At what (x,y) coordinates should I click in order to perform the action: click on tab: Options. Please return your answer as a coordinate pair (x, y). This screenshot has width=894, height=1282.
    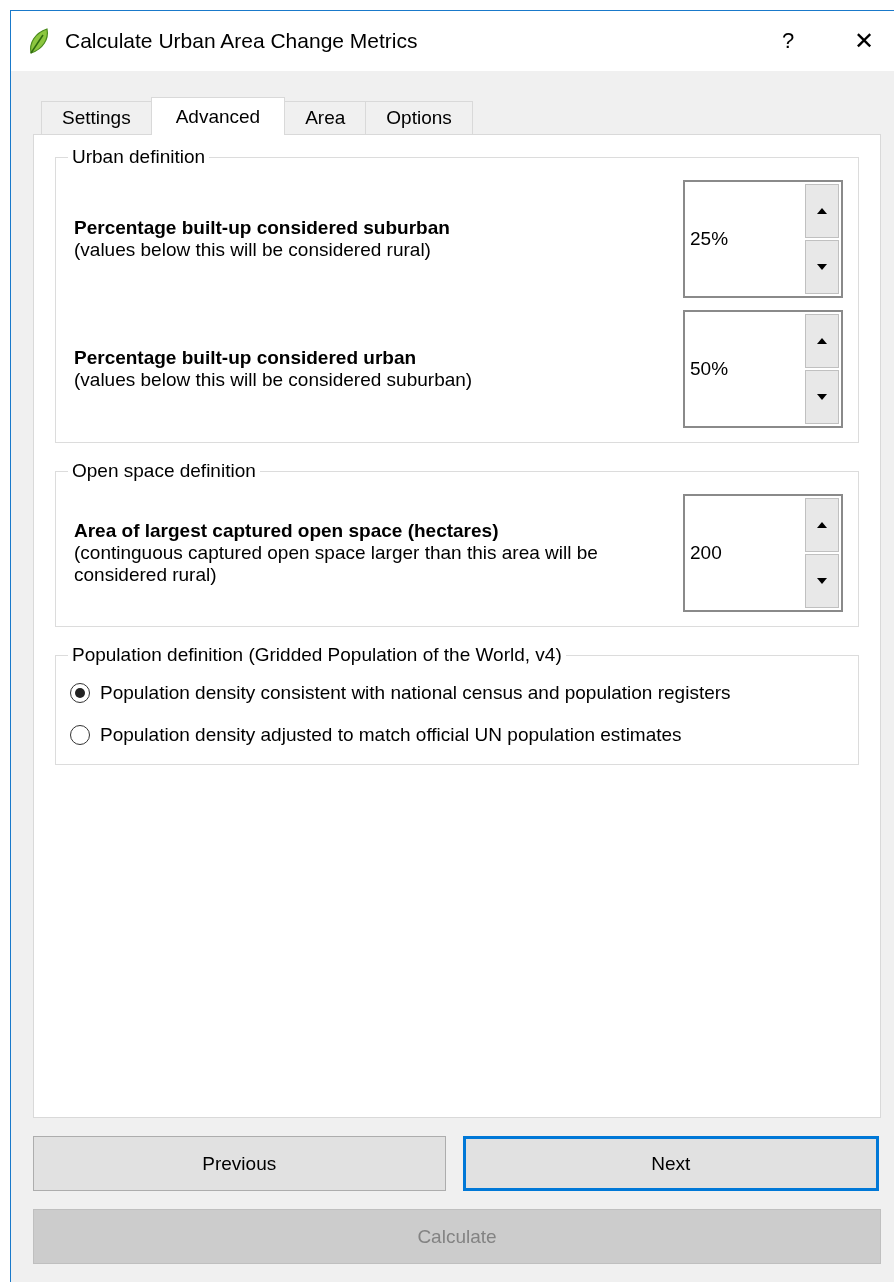
    Looking at the image, I should click on (419, 117).